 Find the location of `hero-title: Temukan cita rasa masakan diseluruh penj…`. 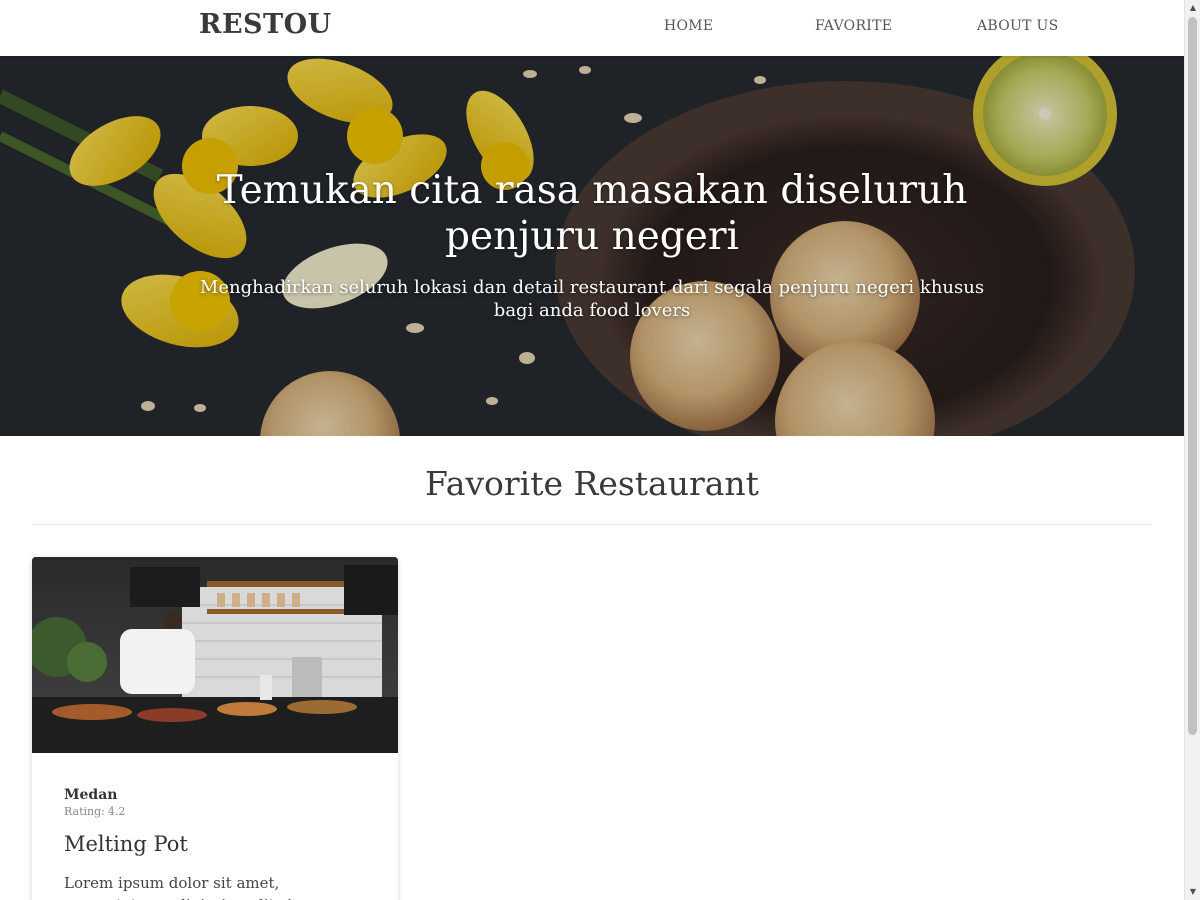

hero-title: Temukan cita rasa masakan diseluruh penj… is located at coordinates (592, 213).